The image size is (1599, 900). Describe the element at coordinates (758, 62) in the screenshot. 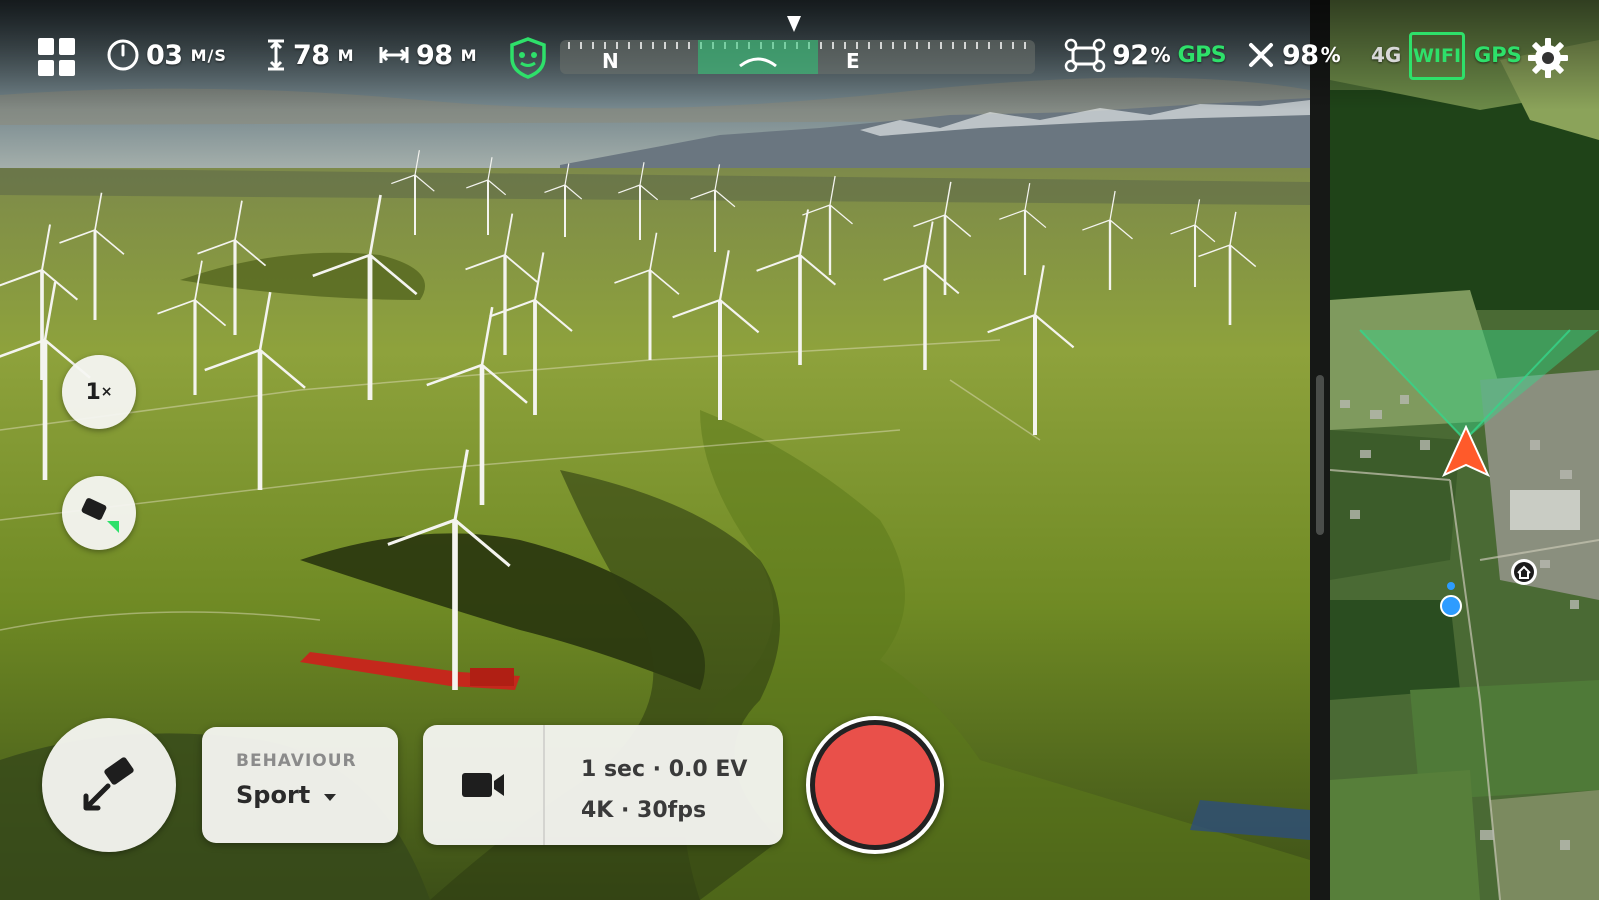

I see `drone-heading-icon` at that location.